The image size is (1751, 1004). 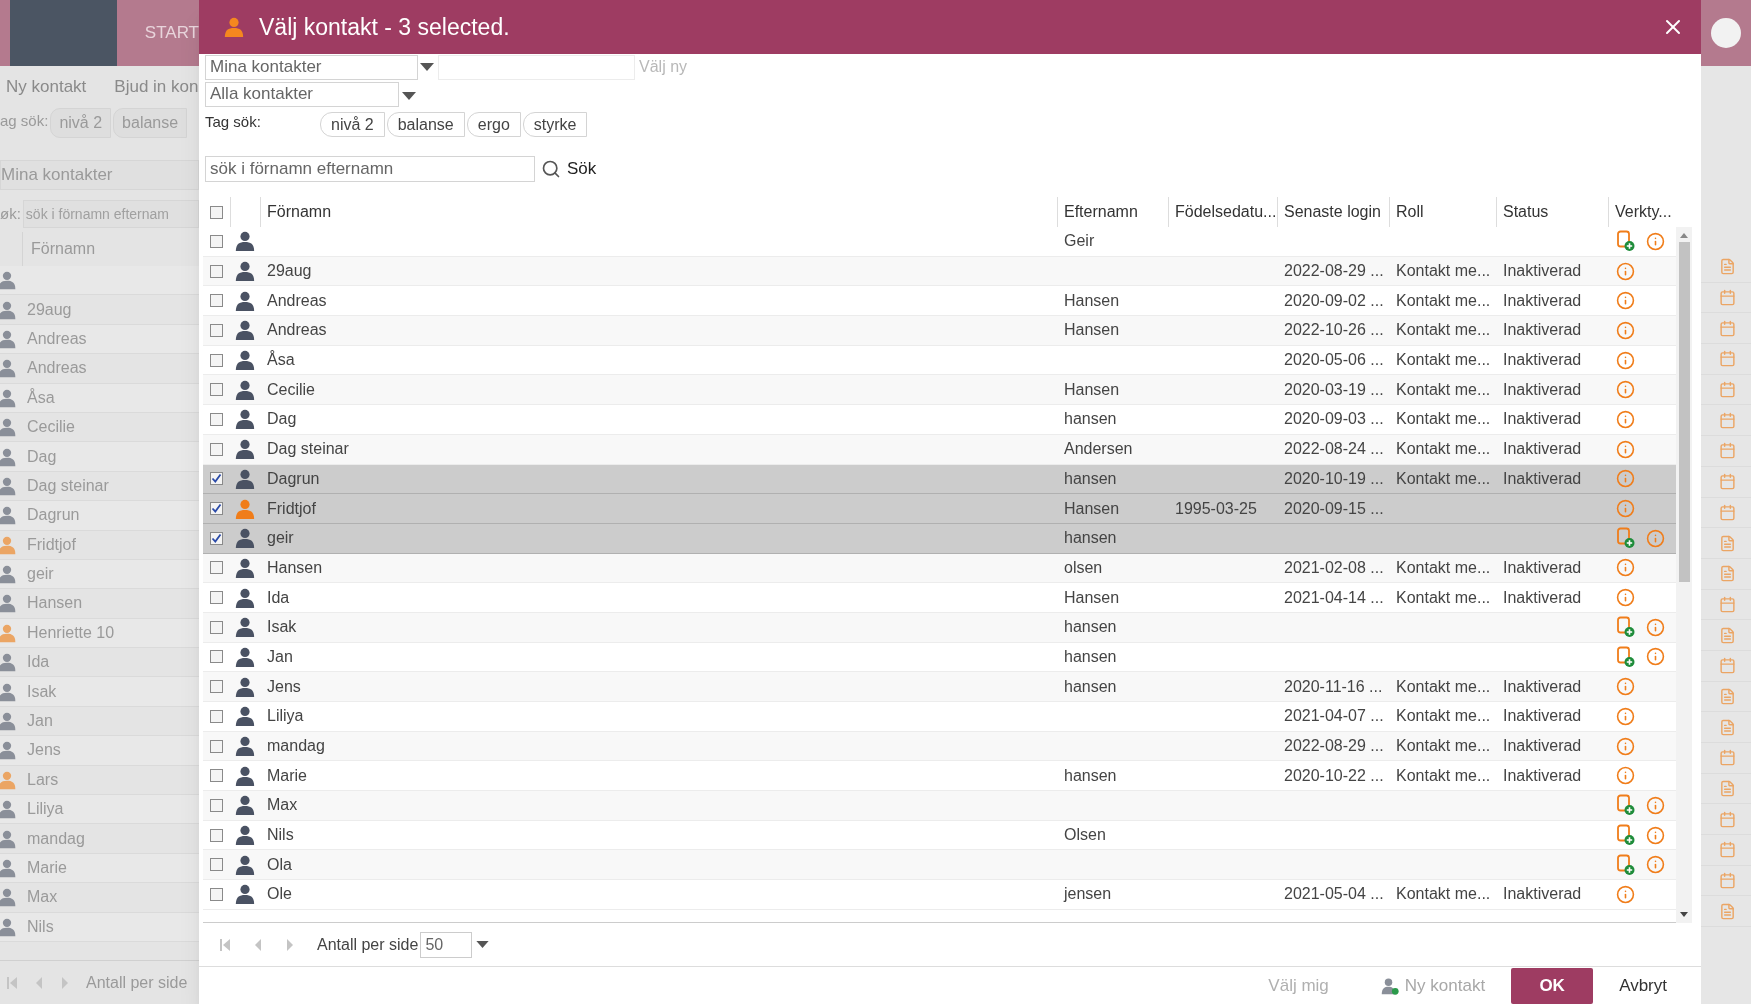 I want to click on table-row: Dagrun hansen 2020-10-19 ... Kontakt me... Inaktiverad, so click(x=939, y=479).